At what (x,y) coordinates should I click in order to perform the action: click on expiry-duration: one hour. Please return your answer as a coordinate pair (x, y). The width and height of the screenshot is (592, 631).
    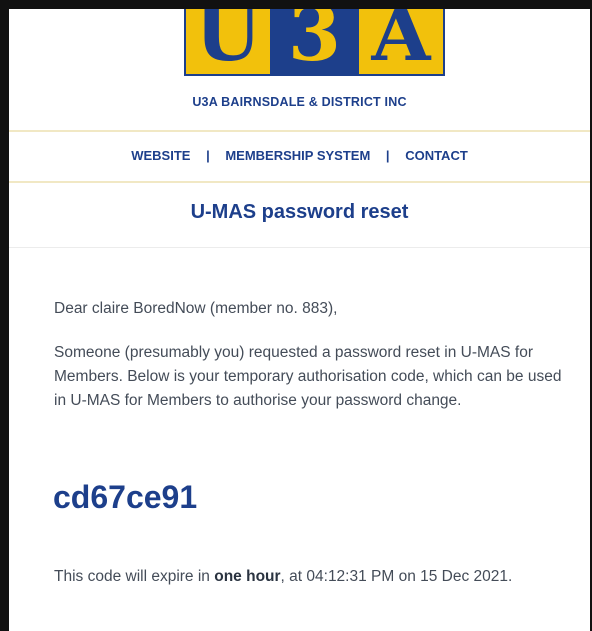
    Looking at the image, I should click on (247, 576).